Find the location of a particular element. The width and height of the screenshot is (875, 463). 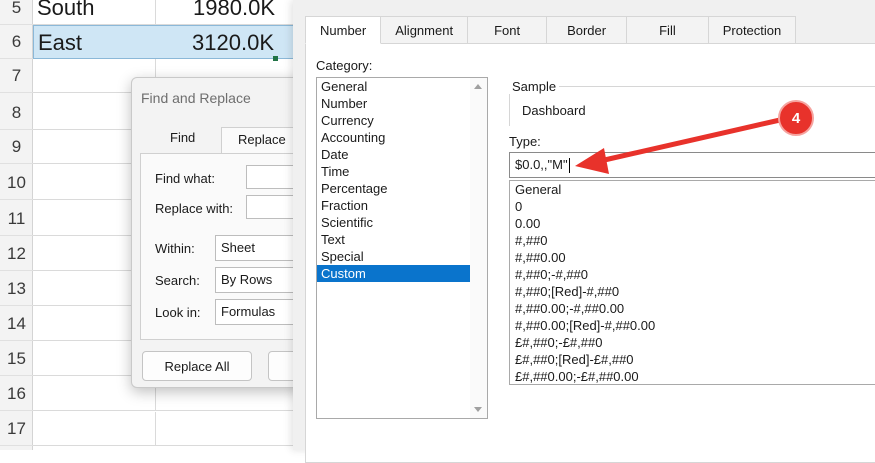

type-input: $0.0,,"M" is located at coordinates (692, 165).